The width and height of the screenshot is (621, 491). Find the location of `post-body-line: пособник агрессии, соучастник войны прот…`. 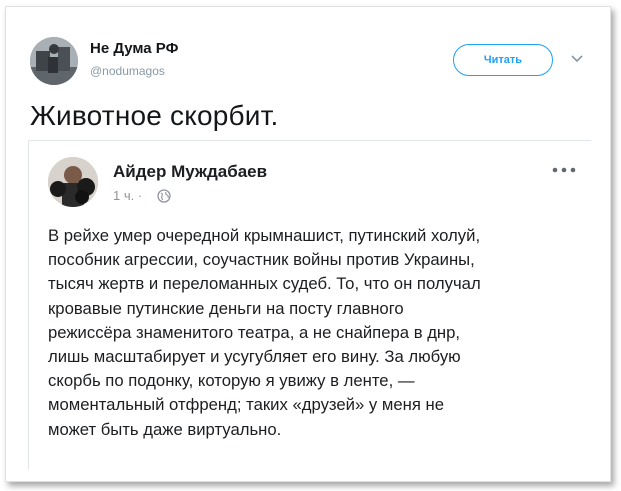

post-body-line: пособник агрессии, соучастник войны прот… is located at coordinates (261, 260).